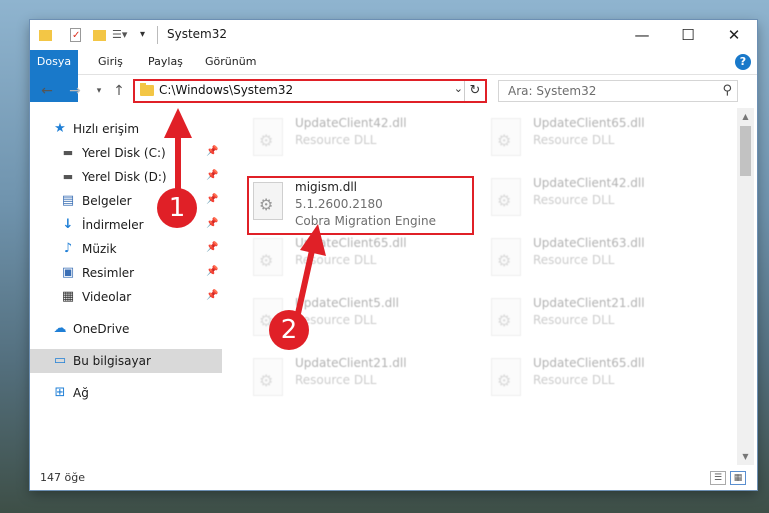  Describe the element at coordinates (289, 330) in the screenshot. I see `step-2-badge: 2` at that location.